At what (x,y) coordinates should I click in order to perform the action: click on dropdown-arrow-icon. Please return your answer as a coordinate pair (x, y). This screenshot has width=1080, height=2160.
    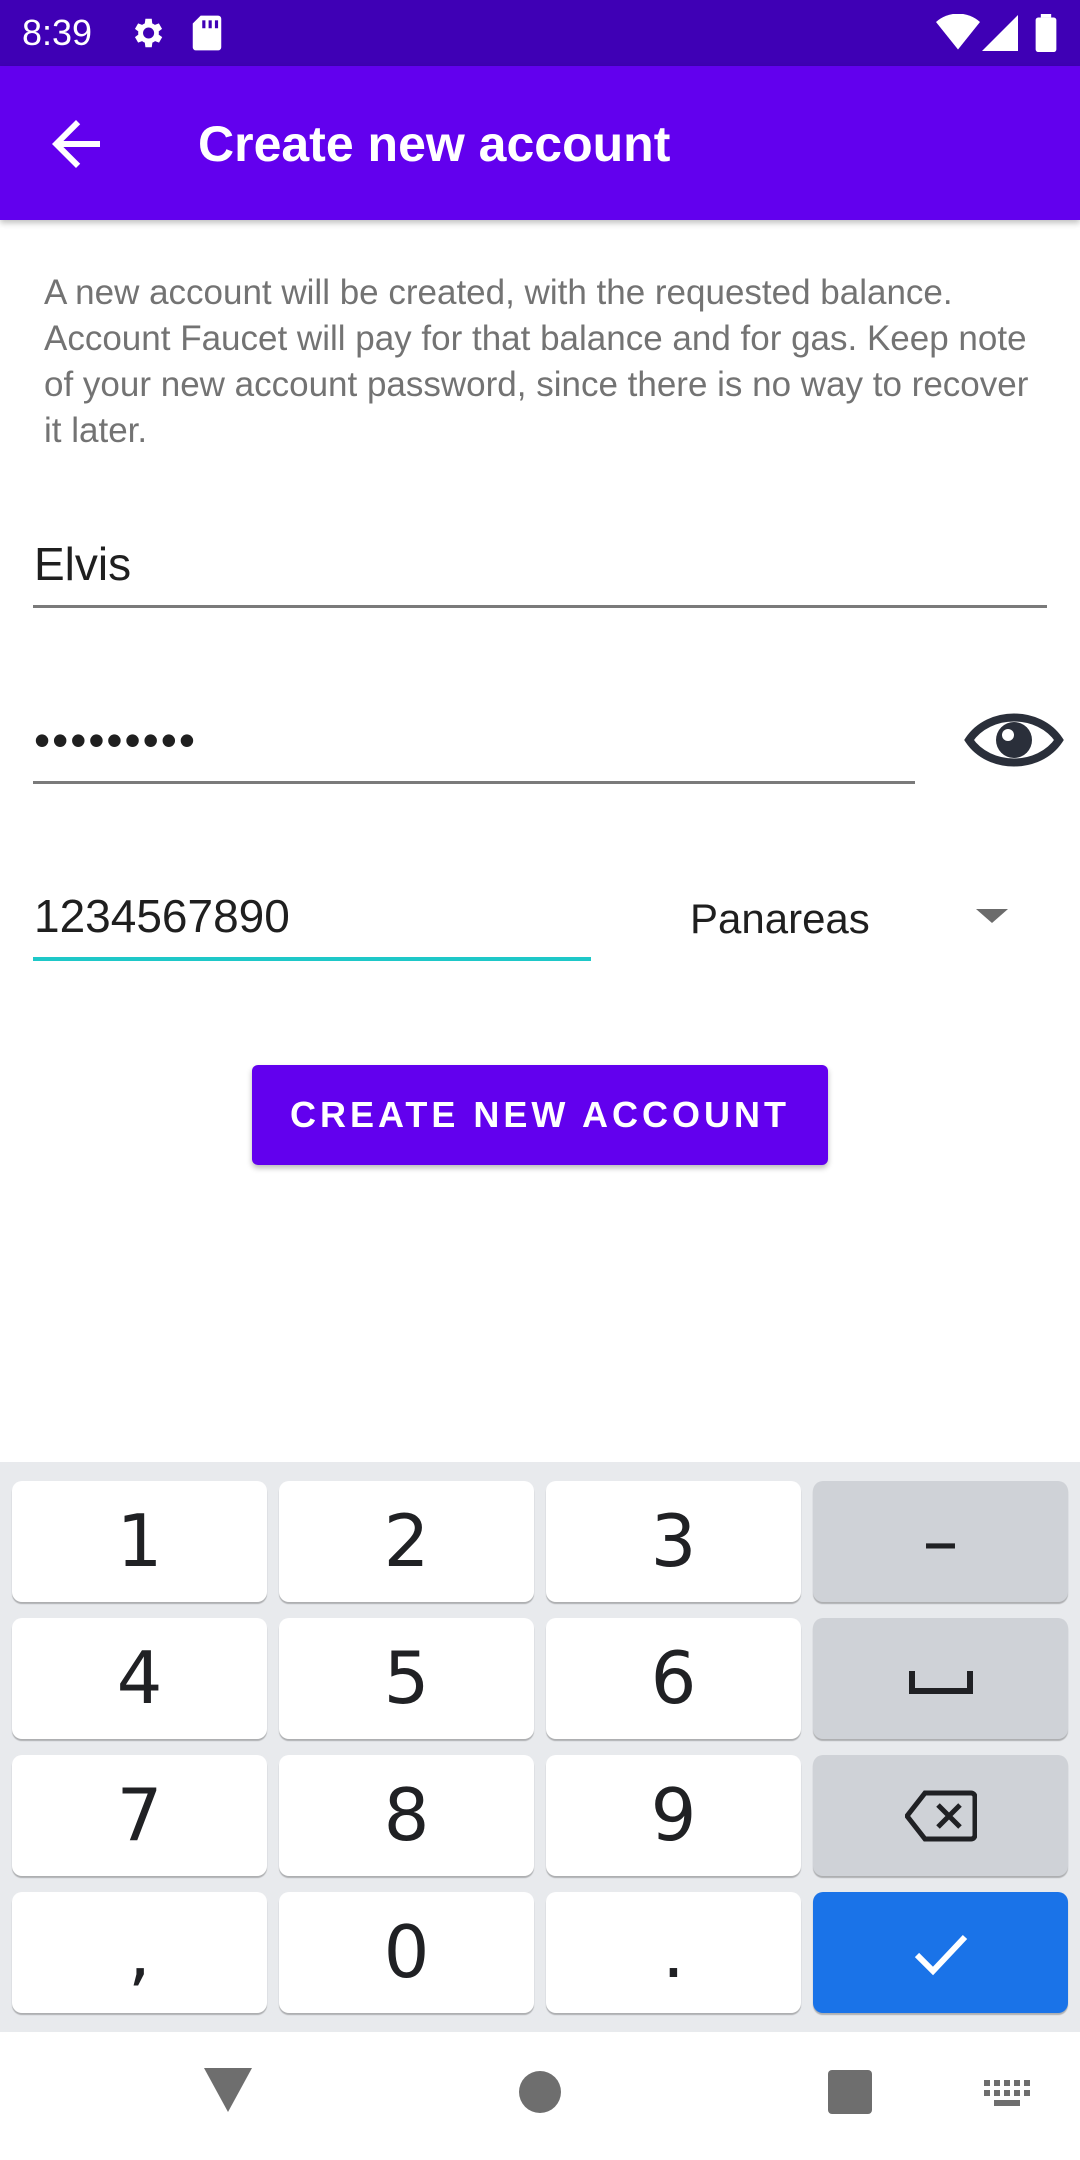
    Looking at the image, I should click on (992, 916).